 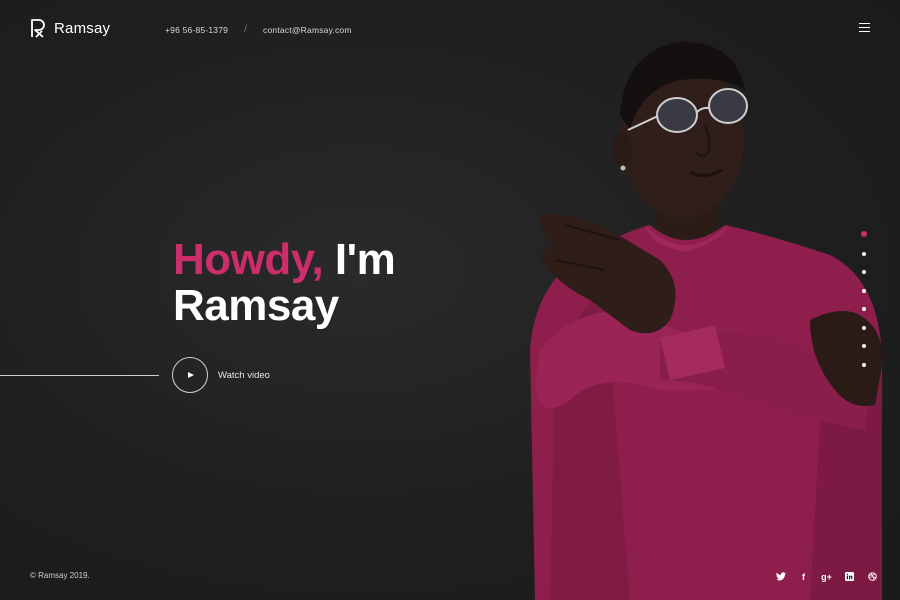 What do you see at coordinates (258, 29) in the screenshot?
I see `contact-info: +96 56-85-1379 / contact@Ramsay.com` at bounding box center [258, 29].